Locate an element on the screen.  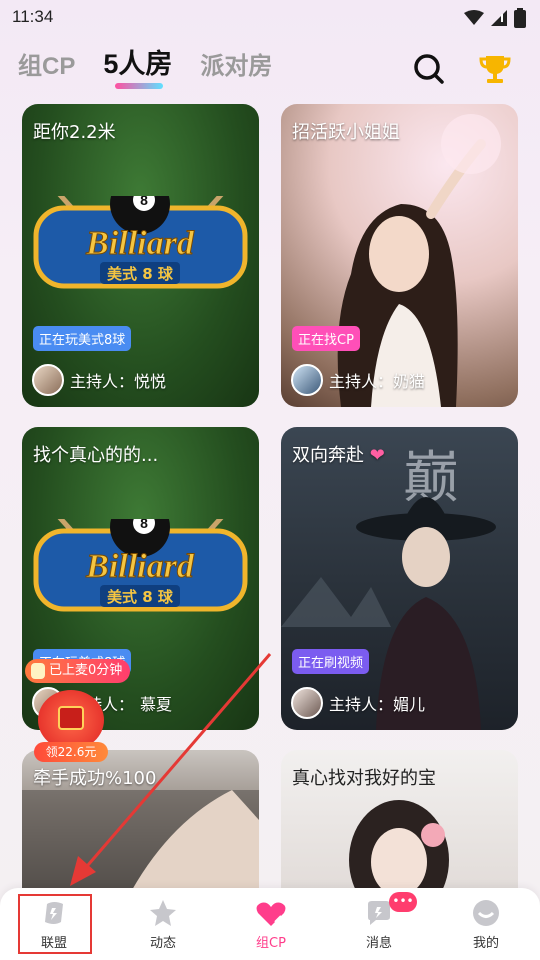
nav-item-profile: 我的 is located at coordinates (486, 924).